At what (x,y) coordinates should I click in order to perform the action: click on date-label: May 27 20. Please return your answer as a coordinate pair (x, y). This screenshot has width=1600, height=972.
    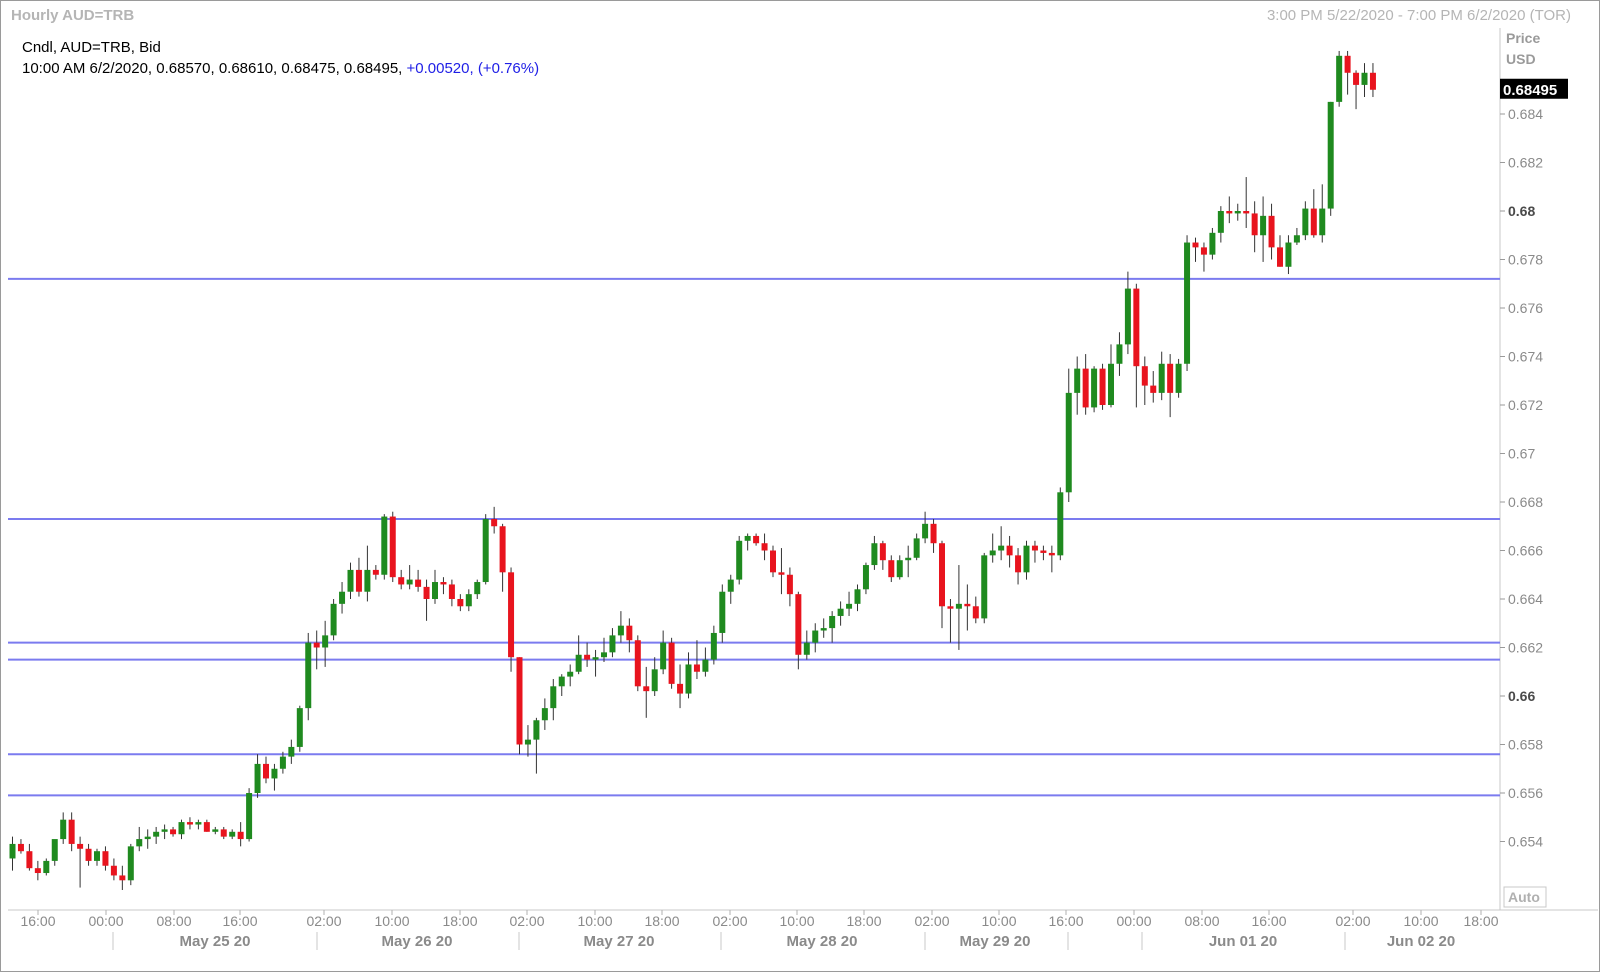
    Looking at the image, I should click on (619, 941).